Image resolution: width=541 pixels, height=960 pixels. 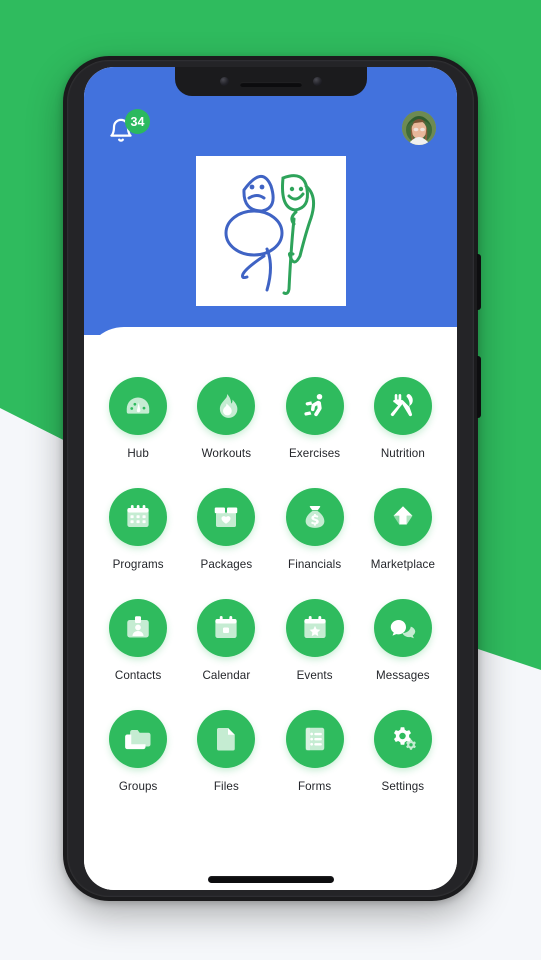 I want to click on menu-item-label: Forms, so click(x=314, y=786).